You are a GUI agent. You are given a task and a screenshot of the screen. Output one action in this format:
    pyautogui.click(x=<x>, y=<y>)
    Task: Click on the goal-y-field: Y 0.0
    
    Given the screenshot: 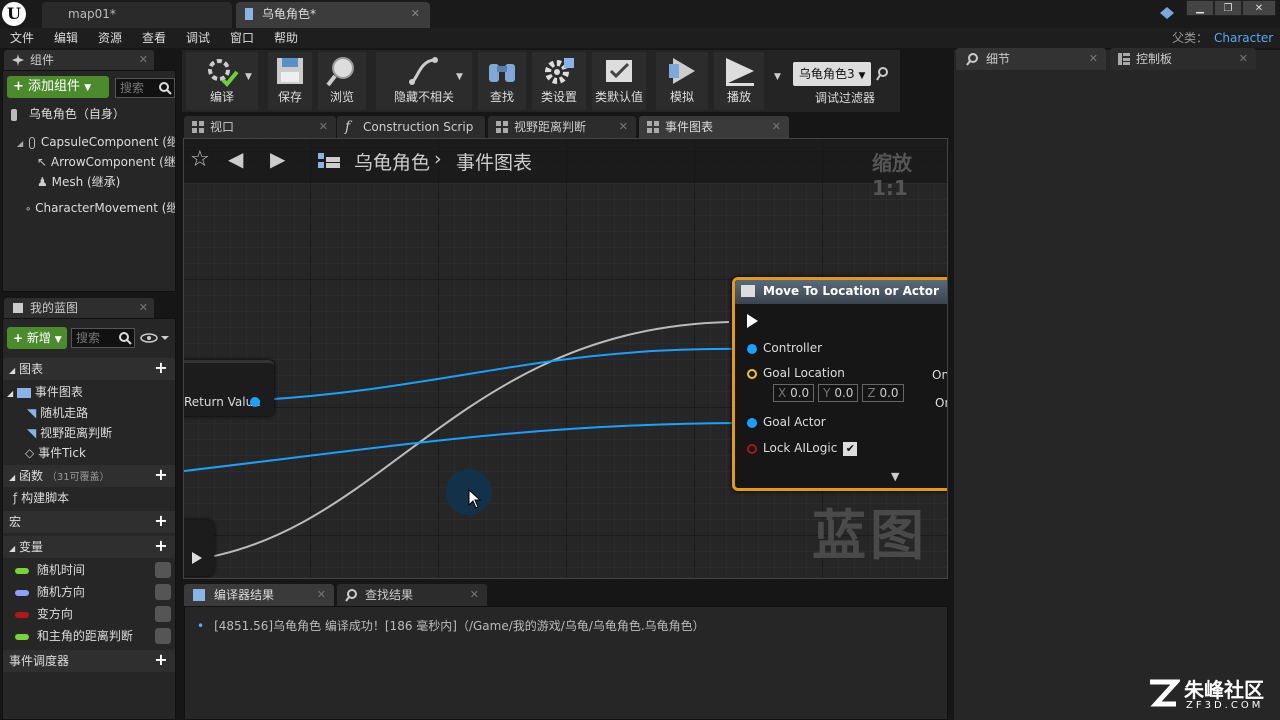 What is the action you would take?
    pyautogui.click(x=838, y=393)
    